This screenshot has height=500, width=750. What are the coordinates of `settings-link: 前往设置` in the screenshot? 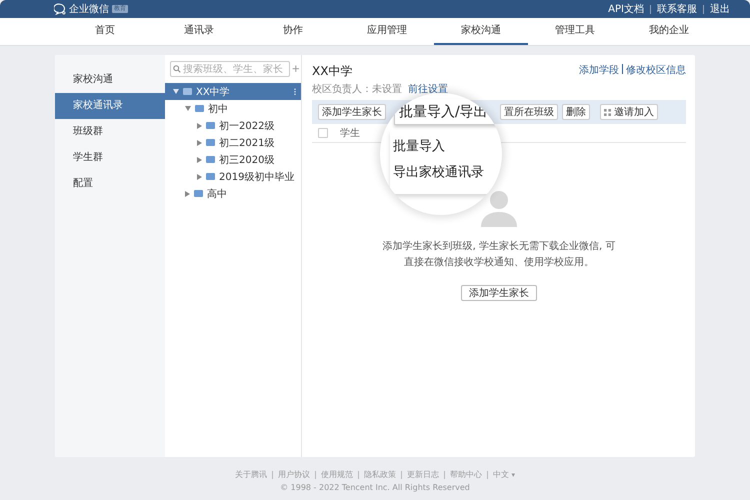 It's located at (428, 89).